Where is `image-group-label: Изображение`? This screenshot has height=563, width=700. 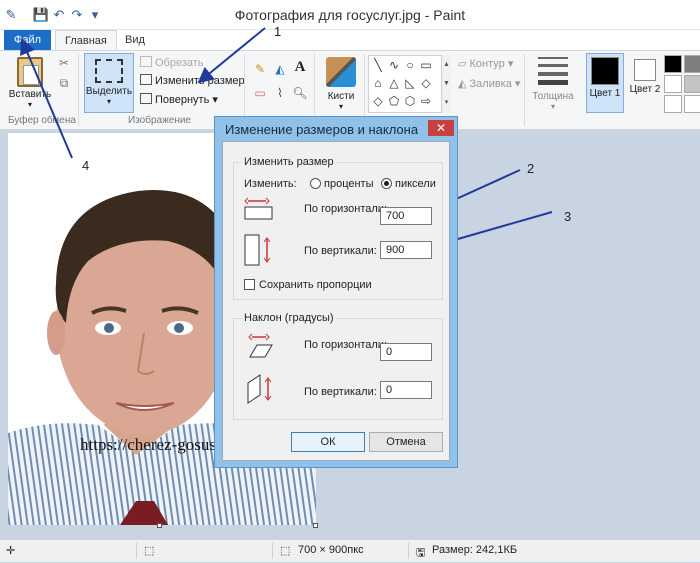
image-group-label: Изображение is located at coordinates (159, 120).